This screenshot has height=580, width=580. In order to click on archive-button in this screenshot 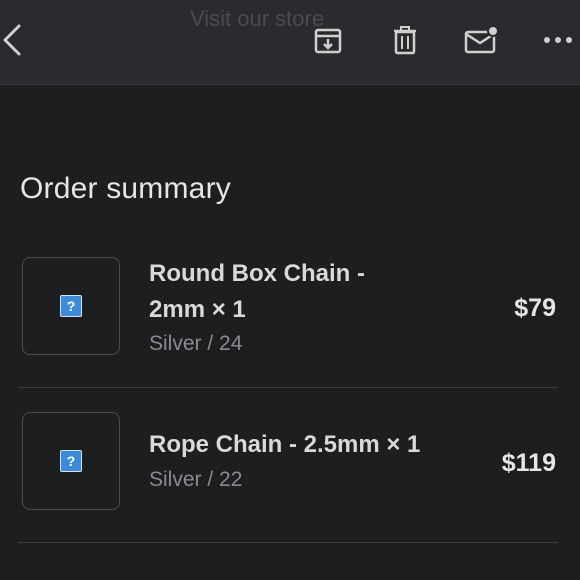, I will do `click(328, 40)`.